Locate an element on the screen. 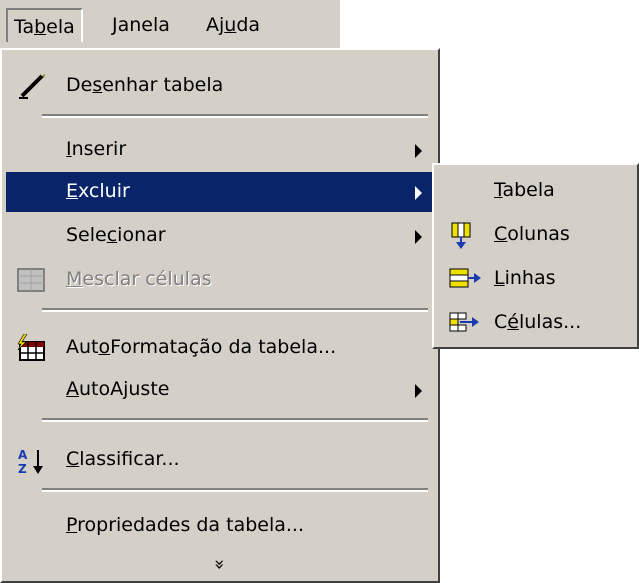 The height and width of the screenshot is (583, 639). svg-text: Z is located at coordinates (22, 469).